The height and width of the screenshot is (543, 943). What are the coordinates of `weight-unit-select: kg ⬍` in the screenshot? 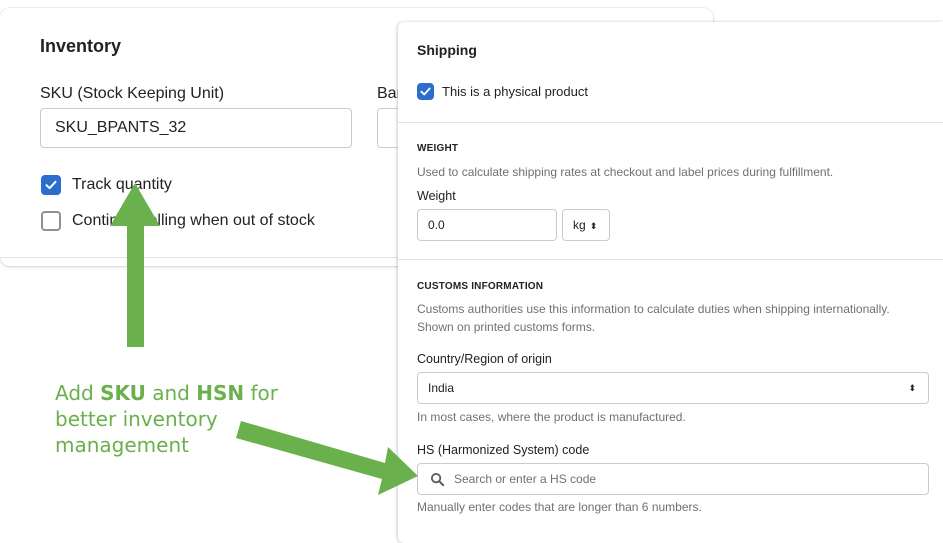 It's located at (586, 225).